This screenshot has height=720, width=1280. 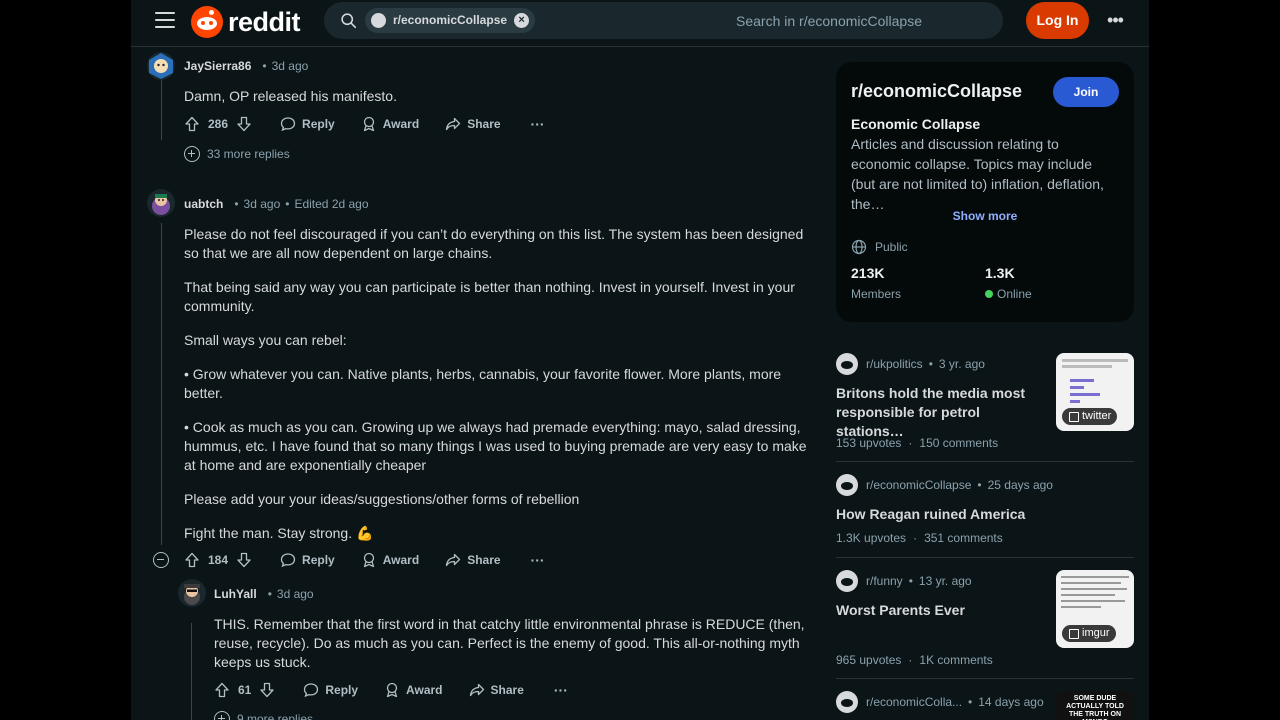 I want to click on vote-count: 61, so click(x=245, y=690).